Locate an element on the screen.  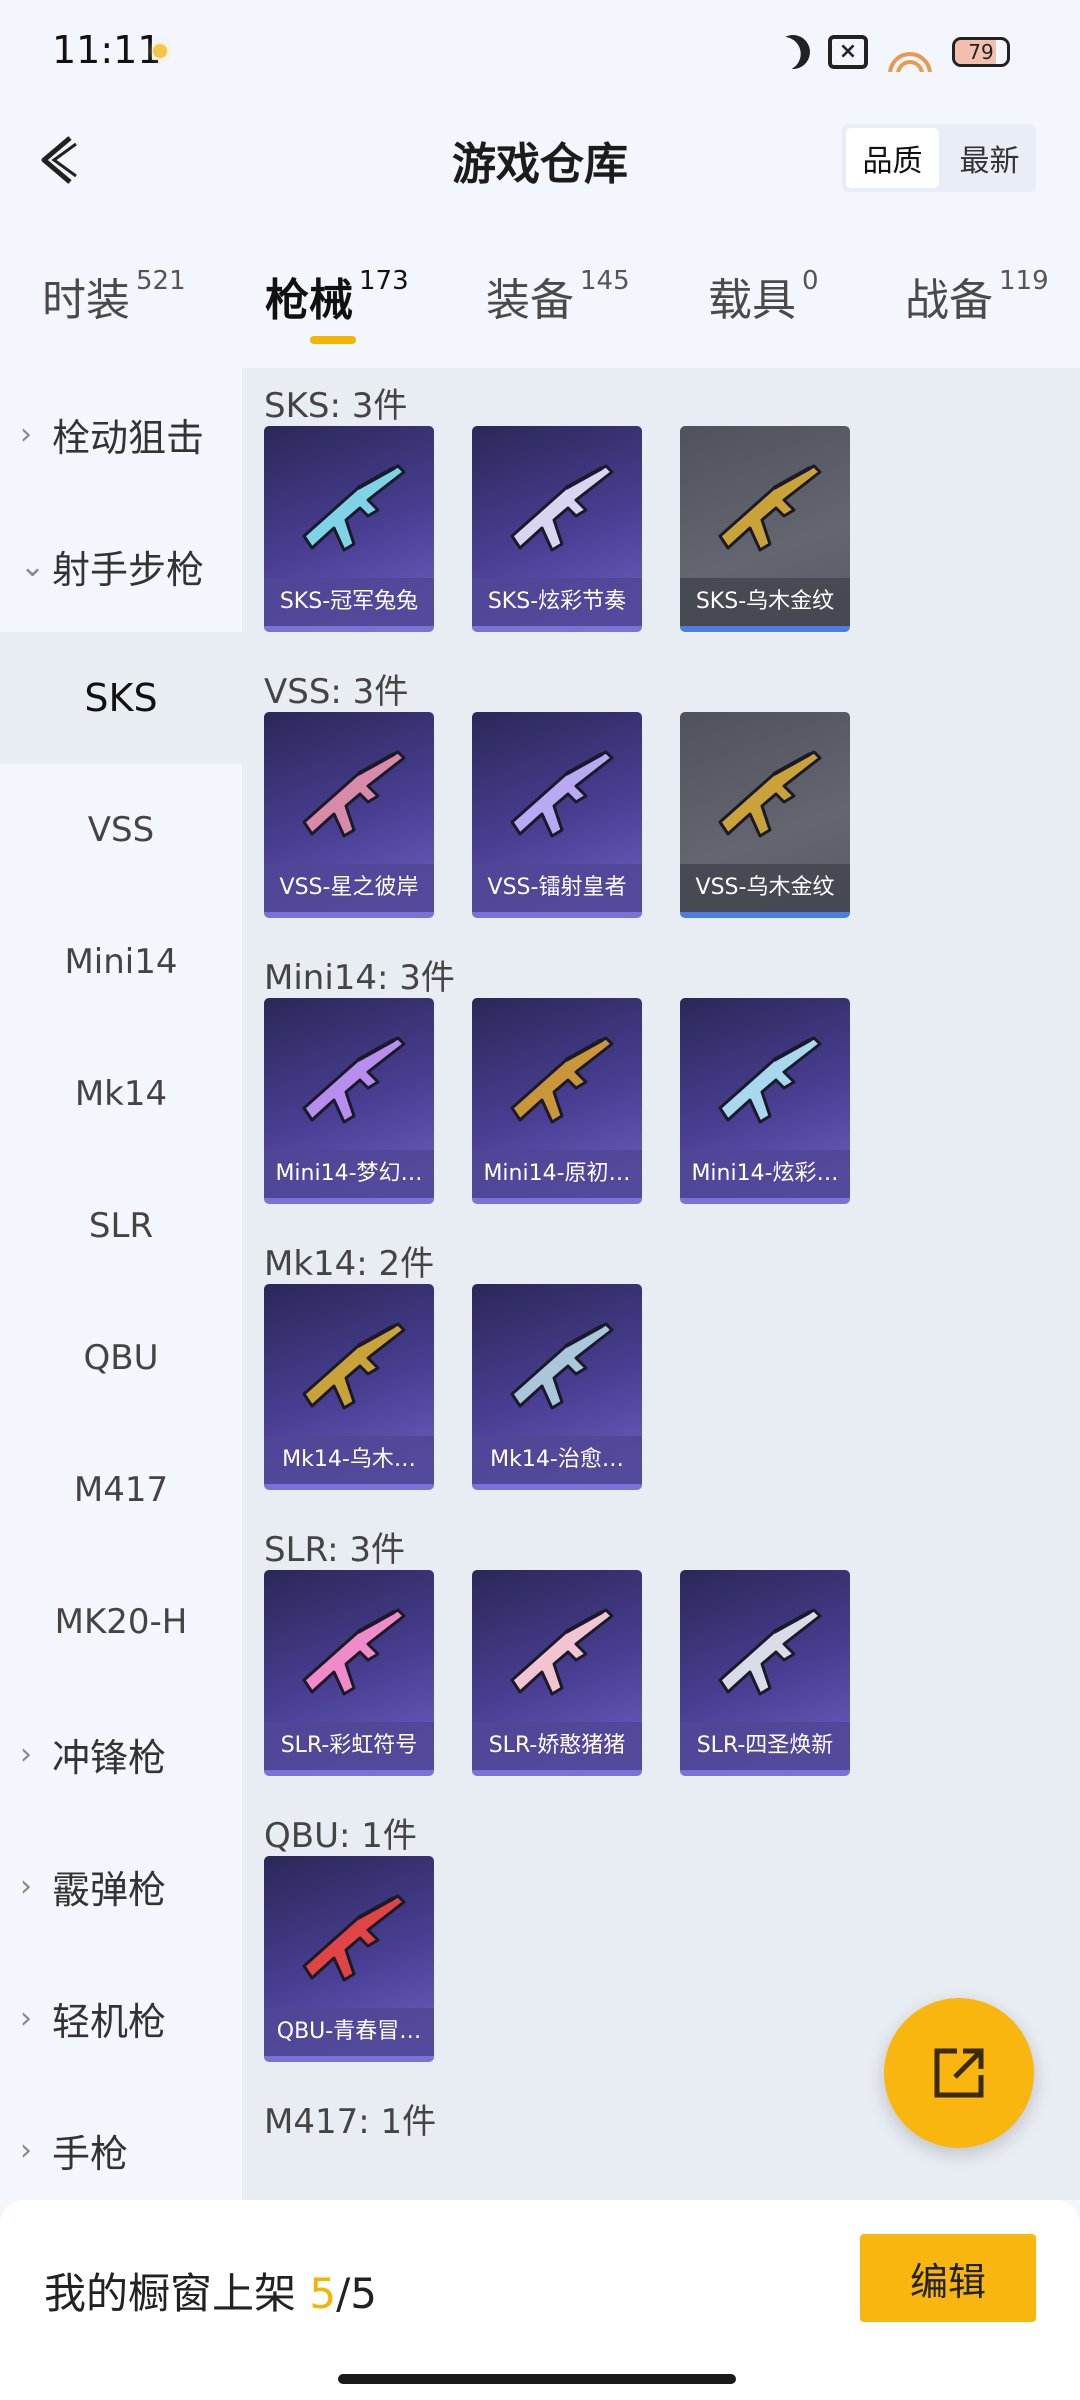
sidebar-item-label: 射手步枪 is located at coordinates (128, 569).